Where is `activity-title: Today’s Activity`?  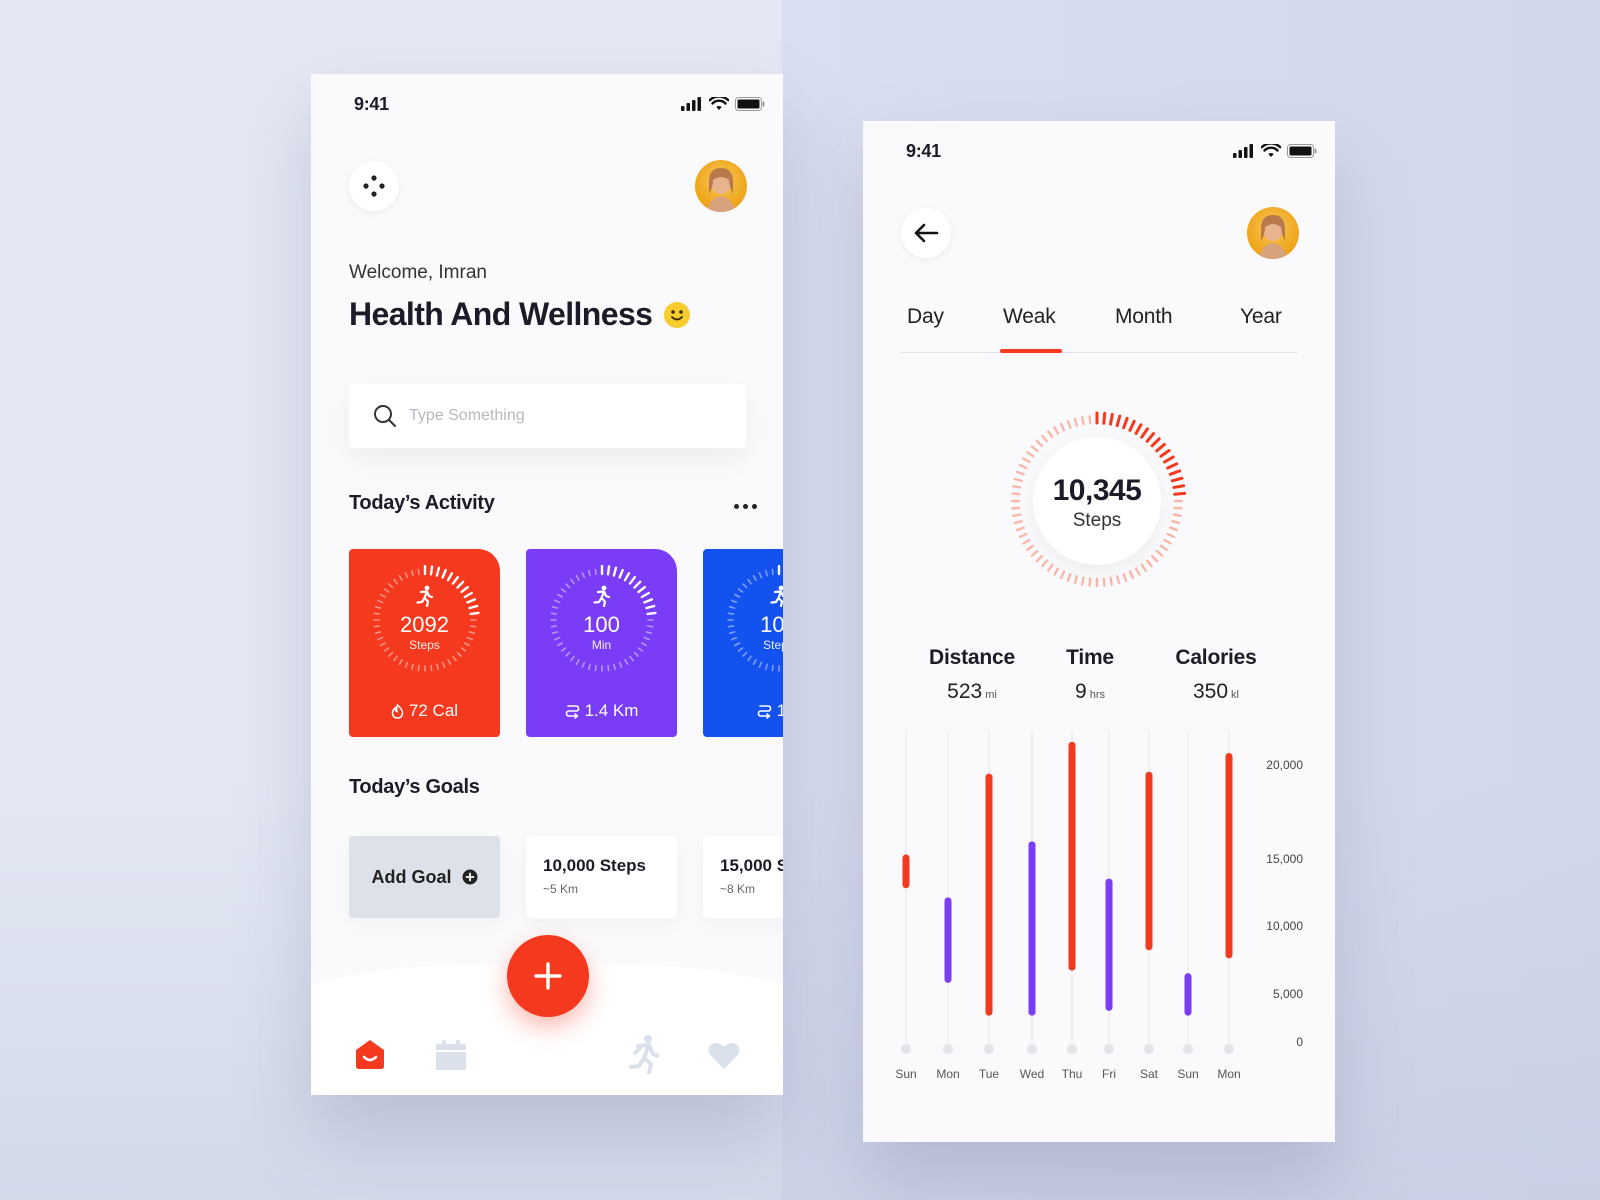 activity-title: Today’s Activity is located at coordinates (422, 503).